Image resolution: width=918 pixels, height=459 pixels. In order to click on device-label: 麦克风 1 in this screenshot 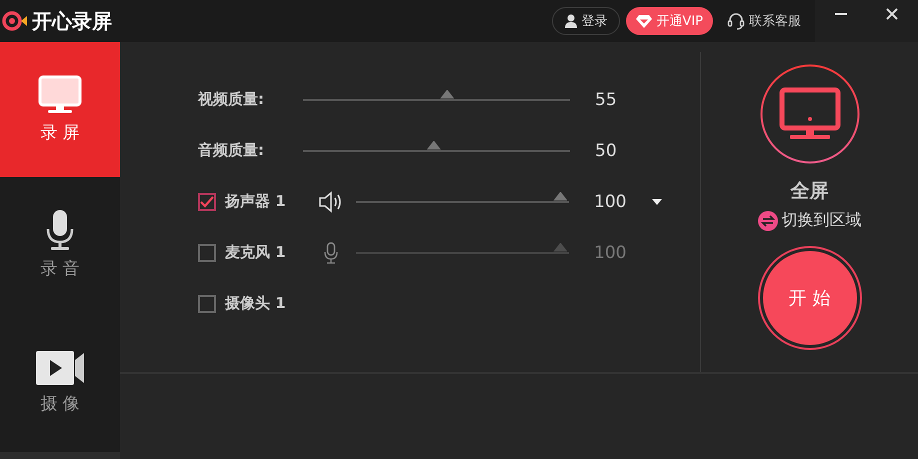, I will do `click(256, 252)`.